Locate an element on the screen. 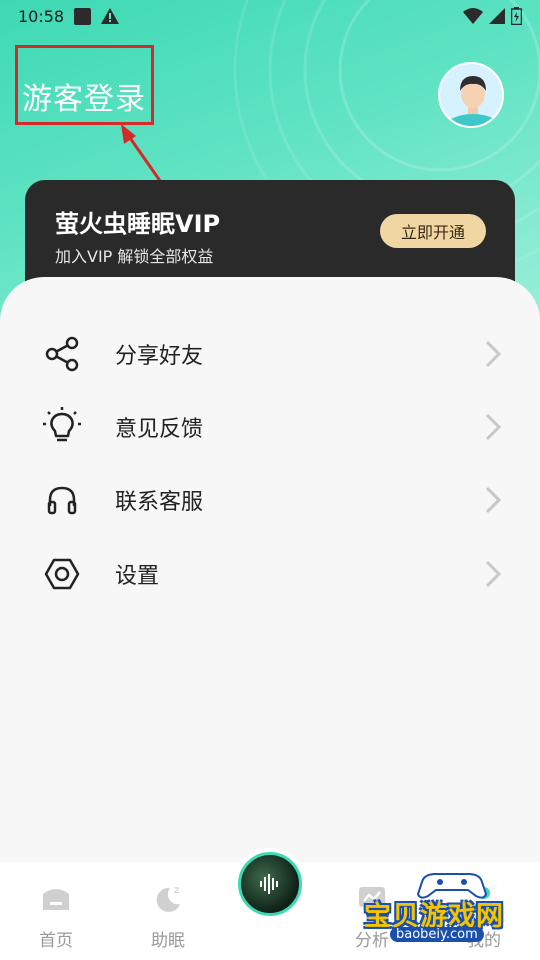  menu-item-feedback: 意见反馈 is located at coordinates (270, 427).